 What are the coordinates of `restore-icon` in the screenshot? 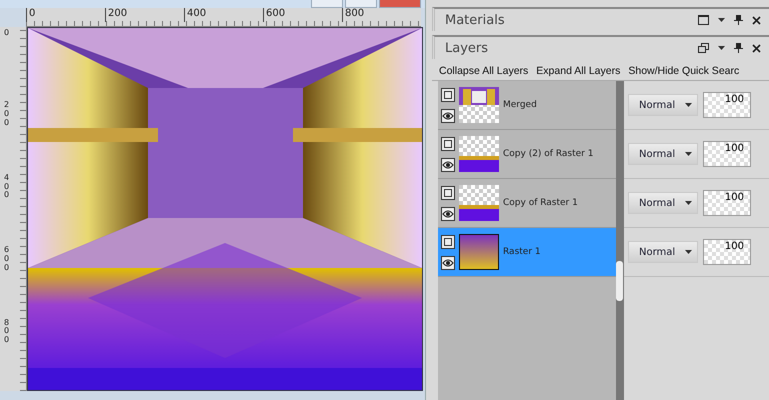 It's located at (703, 48).